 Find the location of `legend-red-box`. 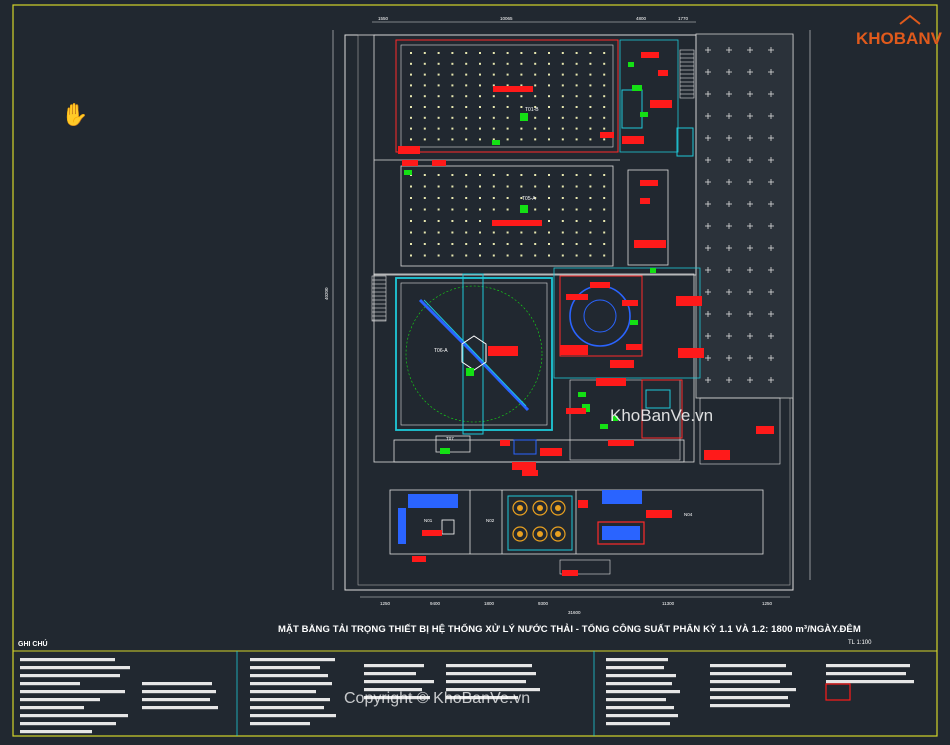

legend-red-box is located at coordinates (838, 692).